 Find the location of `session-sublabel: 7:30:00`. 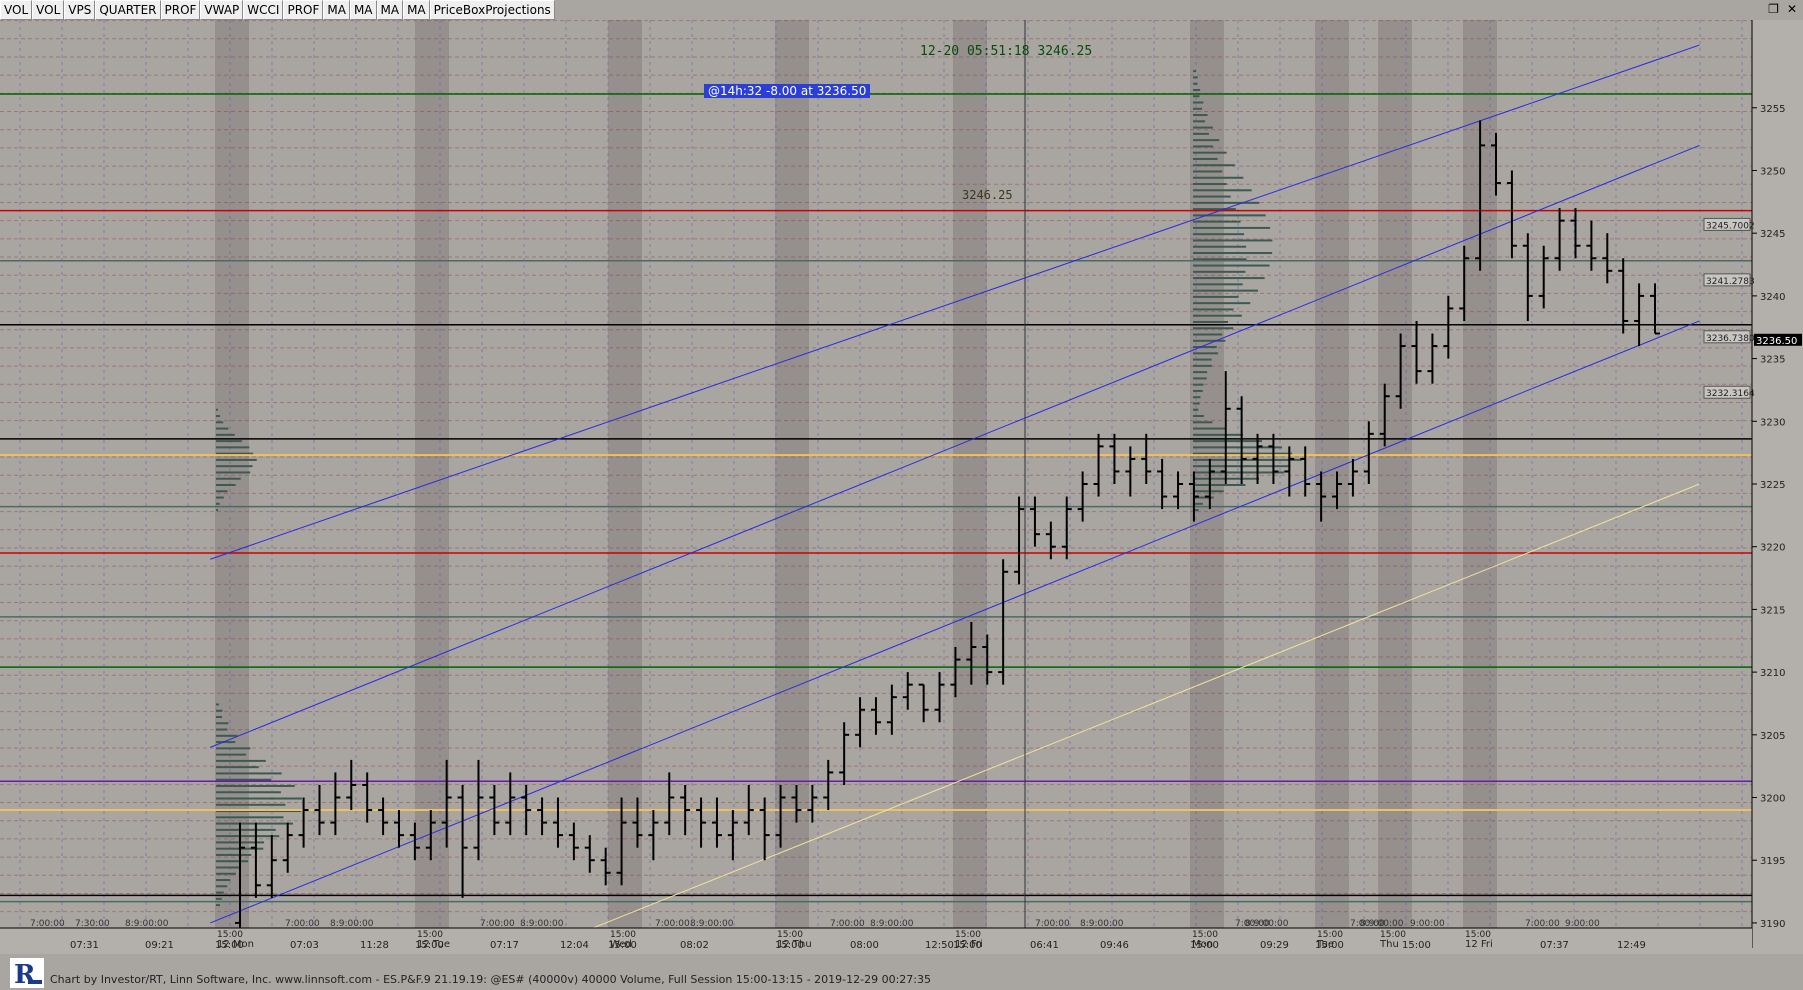

session-sublabel: 7:30:00 is located at coordinates (92, 924).